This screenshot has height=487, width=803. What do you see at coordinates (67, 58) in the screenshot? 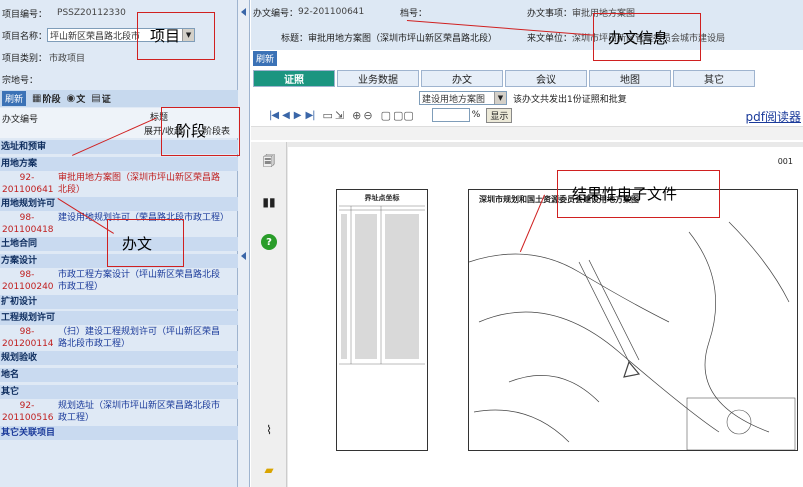
I see `project-type: 市政项目` at bounding box center [67, 58].